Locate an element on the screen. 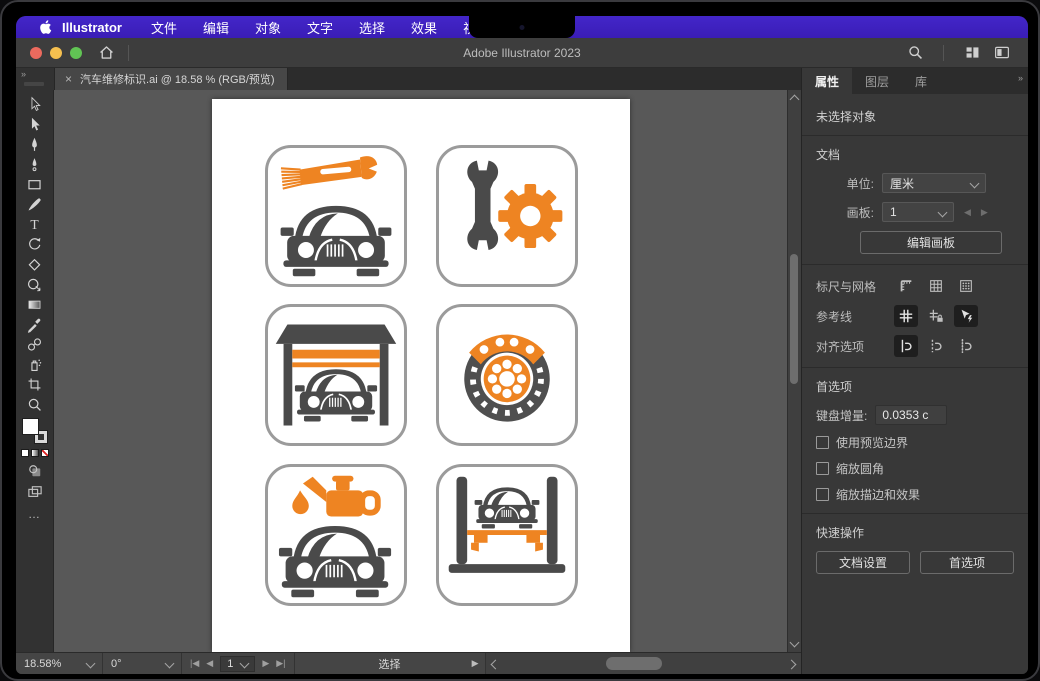  smart-guides-icon-button is located at coordinates (966, 316).